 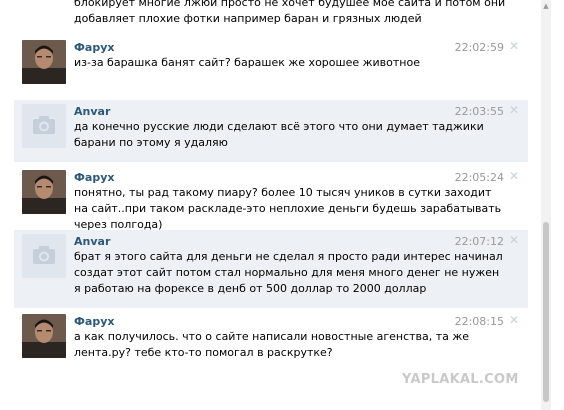 I want to click on message-time: 22:05:24, so click(x=479, y=177).